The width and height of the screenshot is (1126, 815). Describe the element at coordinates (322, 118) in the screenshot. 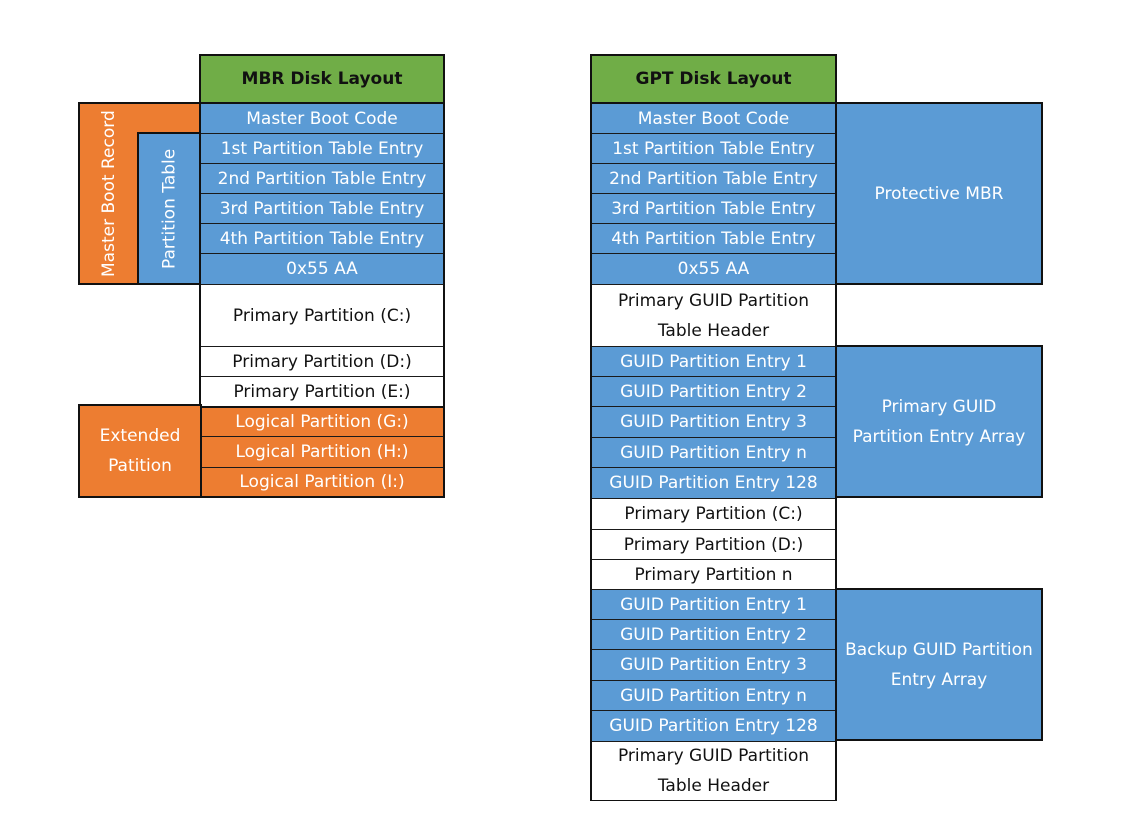

I see `mbr-row-master-boot-code: Master Boot Code` at that location.